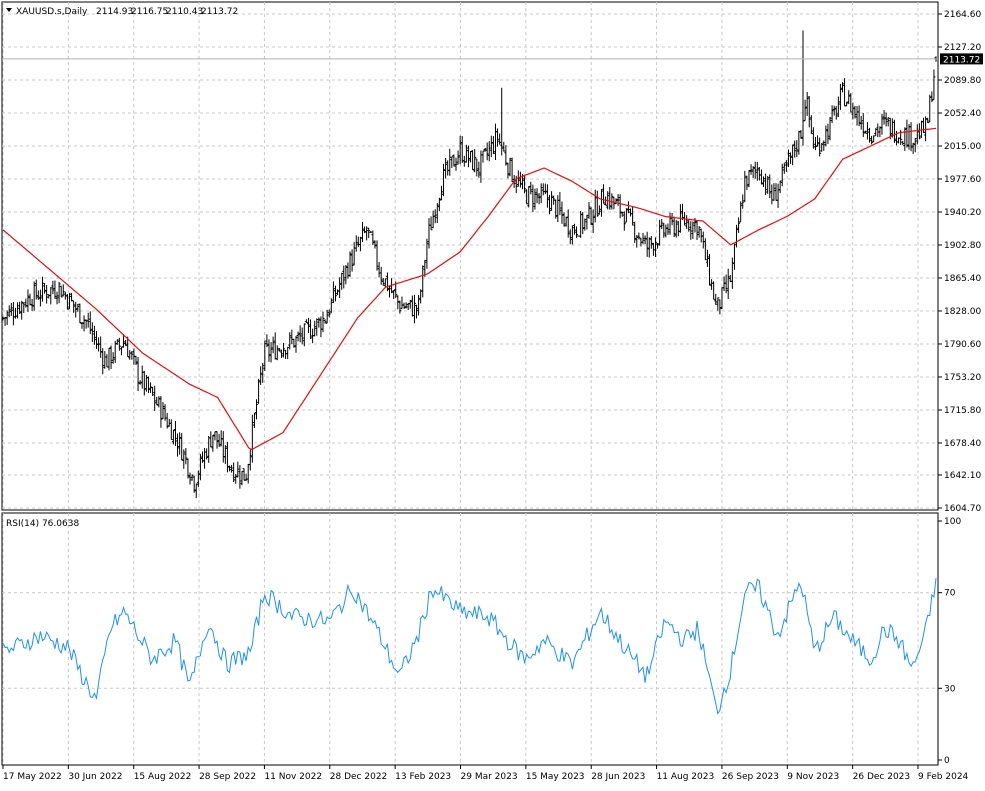 This screenshot has width=985, height=791. Describe the element at coordinates (618, 777) in the screenshot. I see `time-tick-label: 28 Jun 2023` at that location.